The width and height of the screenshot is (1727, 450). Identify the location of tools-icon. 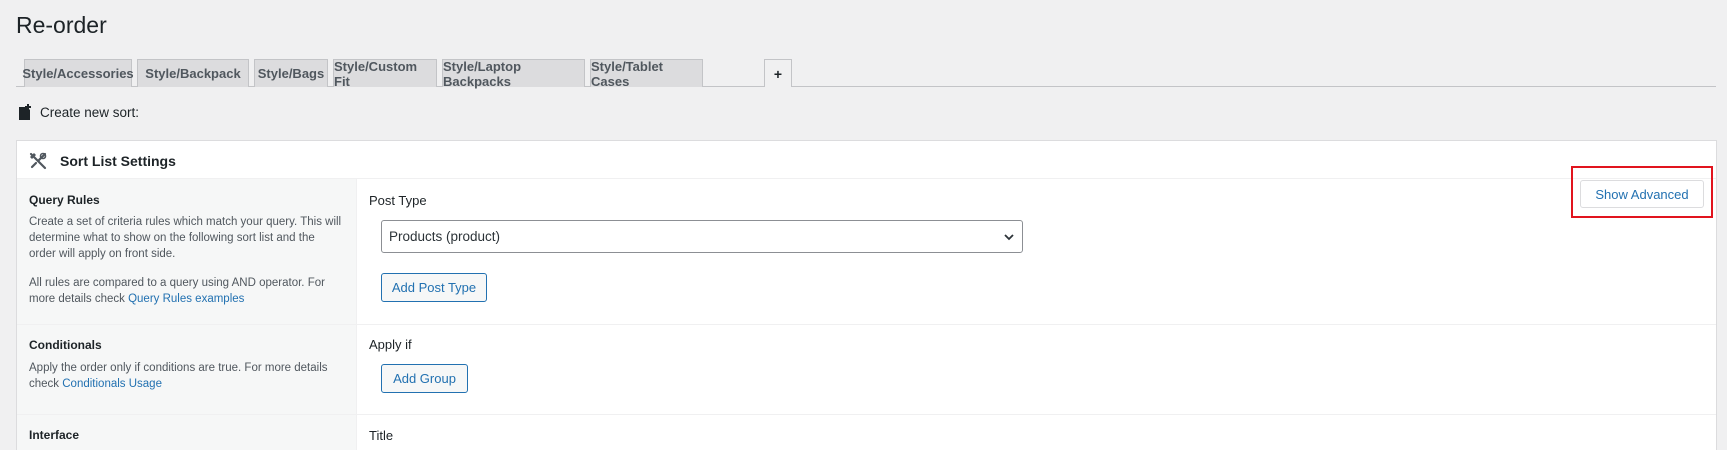
(38, 163).